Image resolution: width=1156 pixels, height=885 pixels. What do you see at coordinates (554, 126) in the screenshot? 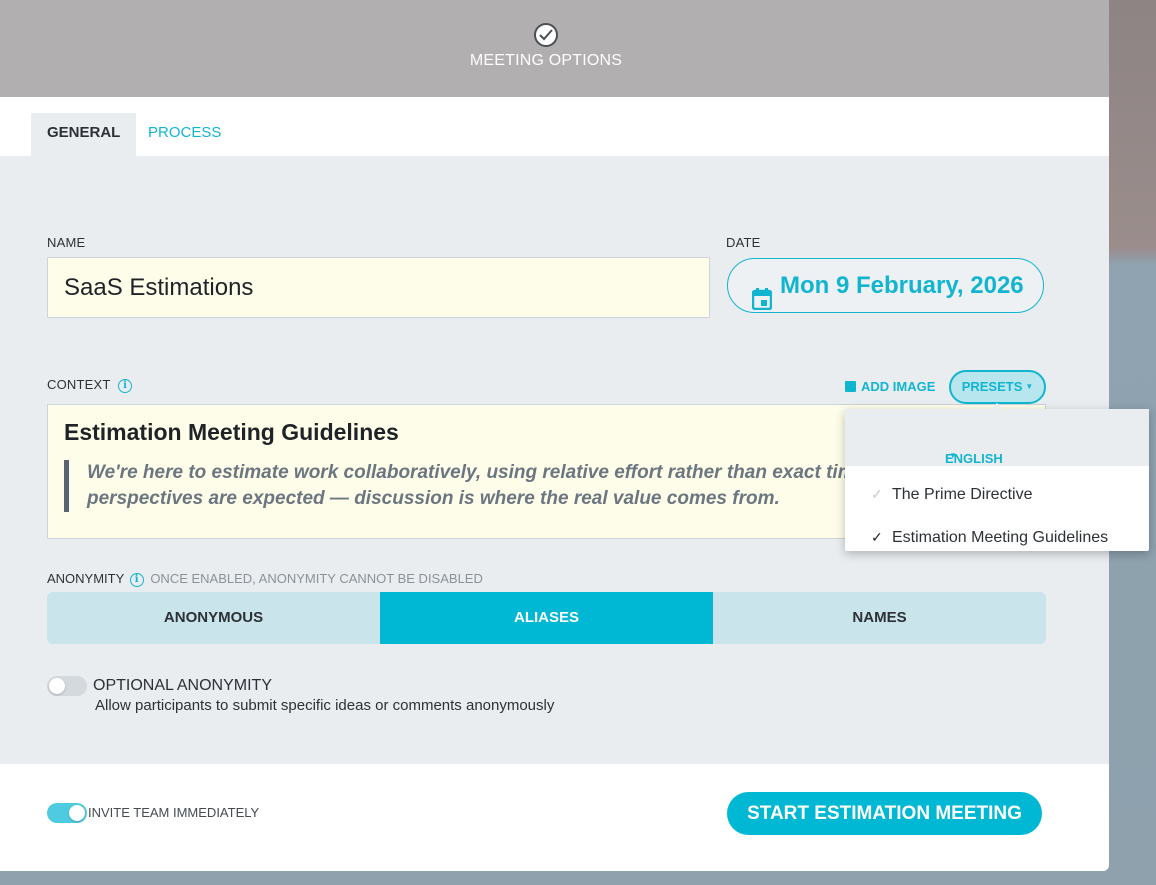
I see `tab-bar: GENERAL PROCESS` at bounding box center [554, 126].